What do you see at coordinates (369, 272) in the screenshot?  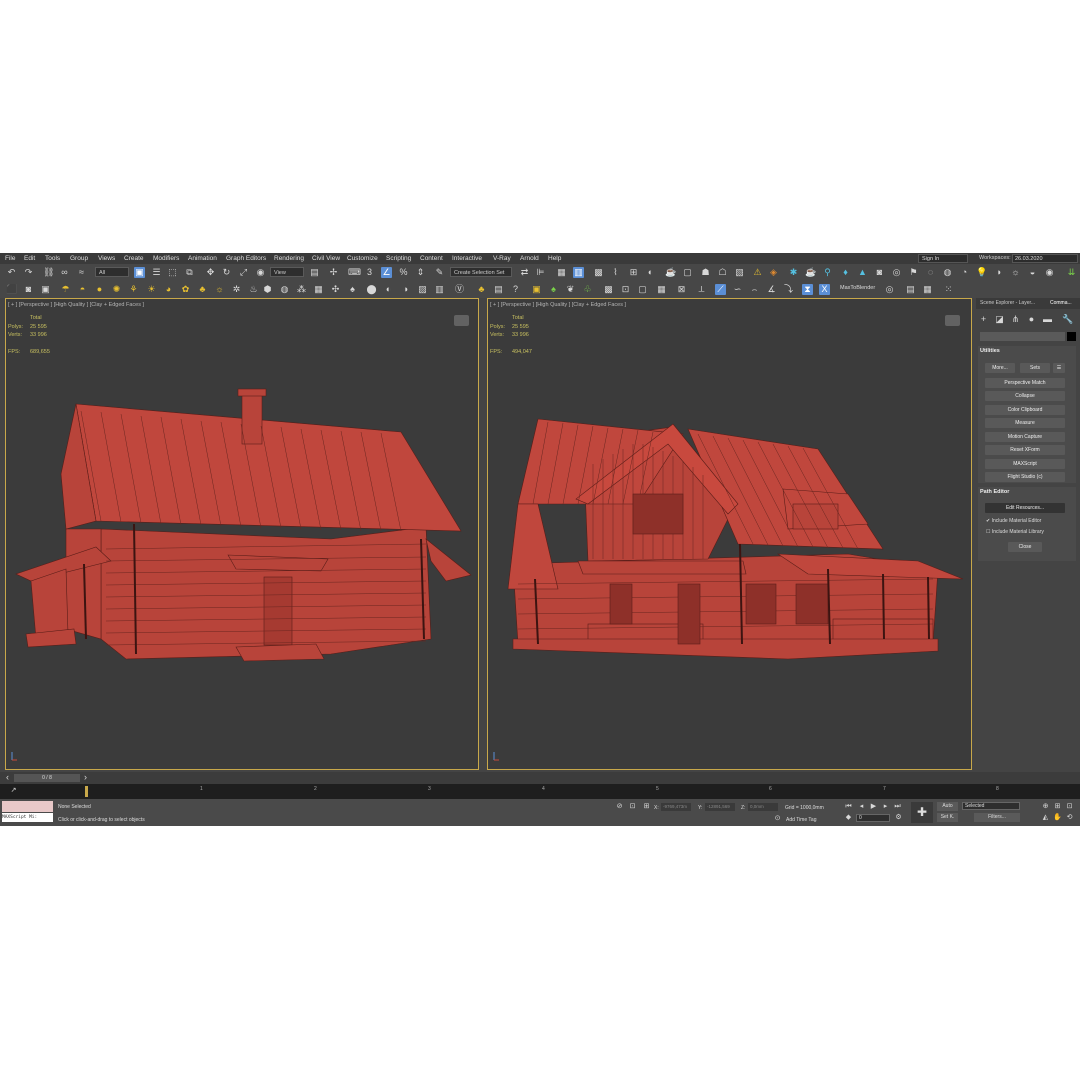 I see `snap-3d-icon: 3` at bounding box center [369, 272].